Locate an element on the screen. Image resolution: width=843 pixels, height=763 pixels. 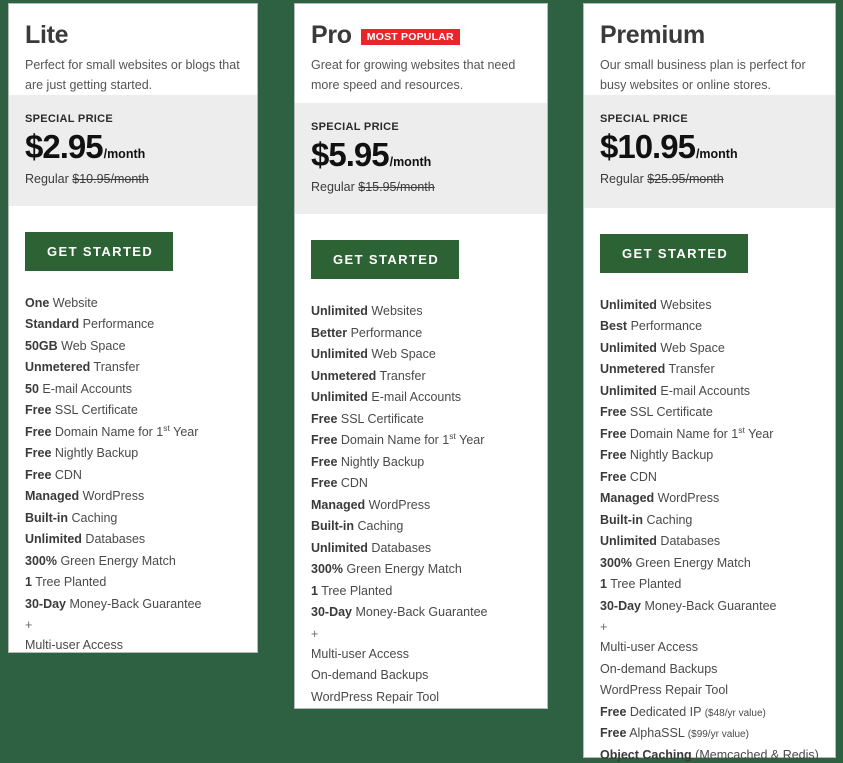
feature-text: Tree Planted is located at coordinates (644, 584).